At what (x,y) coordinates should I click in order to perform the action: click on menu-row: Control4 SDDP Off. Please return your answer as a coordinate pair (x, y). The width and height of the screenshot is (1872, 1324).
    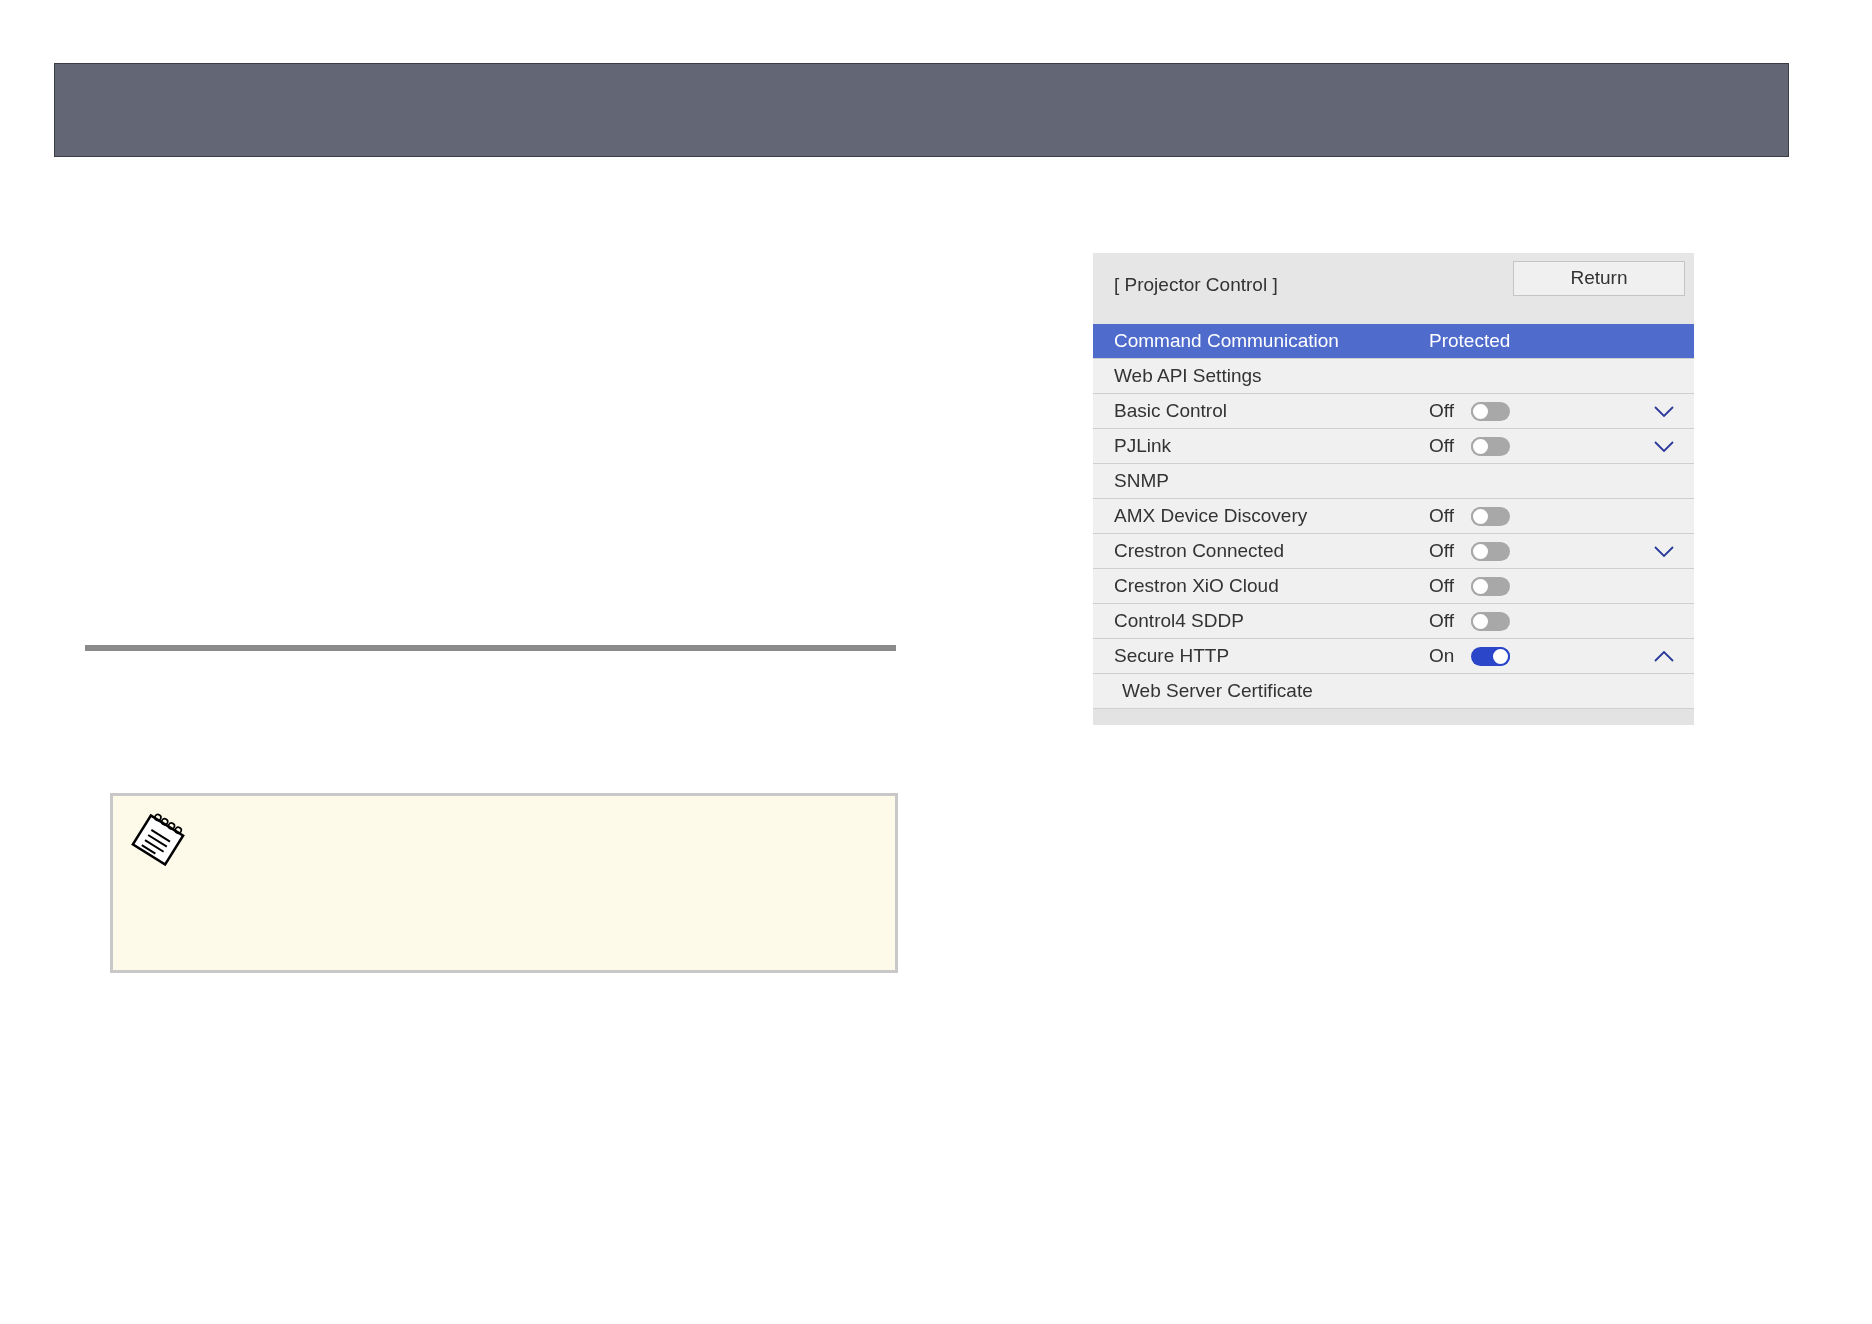
    Looking at the image, I should click on (1393, 621).